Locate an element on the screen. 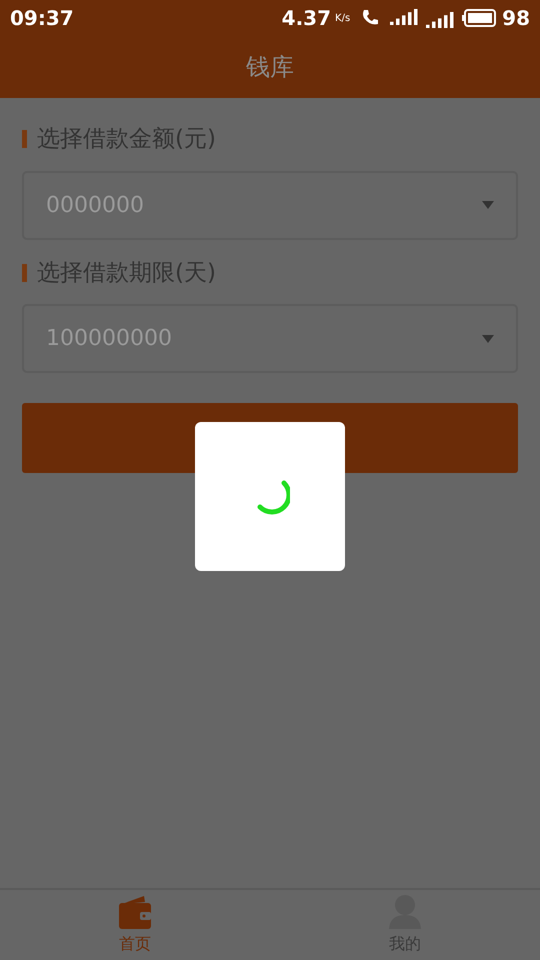 This screenshot has height=960, width=540. battery-icon is located at coordinates (479, 18).